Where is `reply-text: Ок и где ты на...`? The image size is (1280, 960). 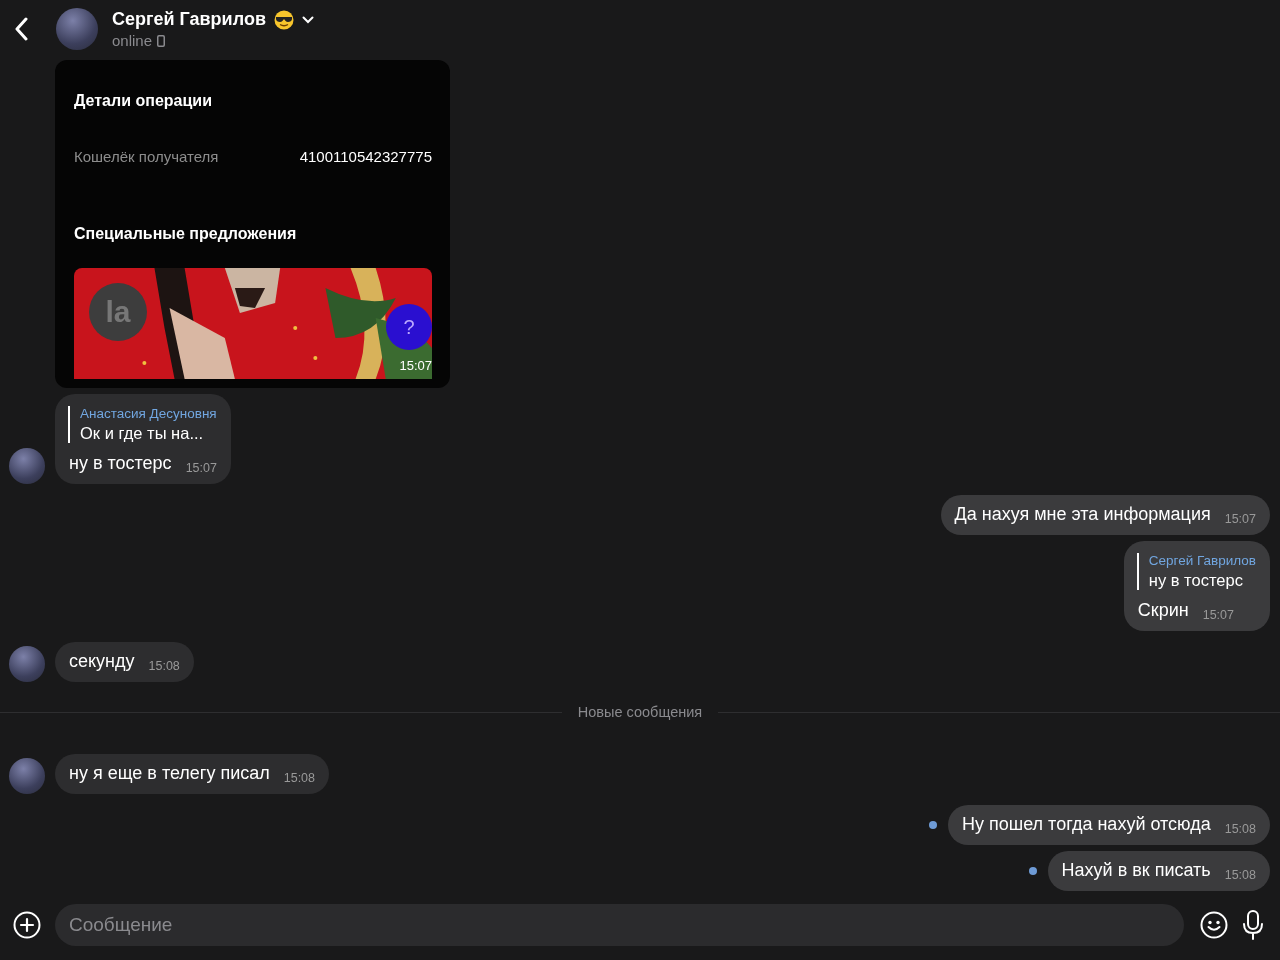 reply-text: Ок и где ты на... is located at coordinates (142, 433).